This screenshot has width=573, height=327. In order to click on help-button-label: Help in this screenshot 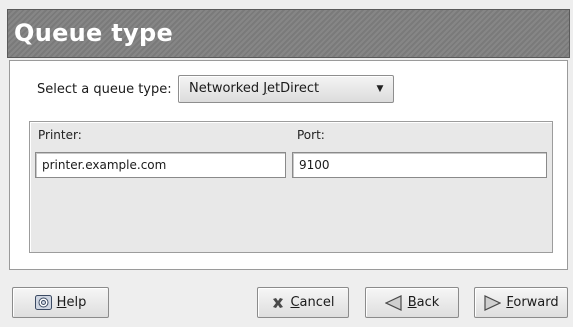, I will do `click(71, 302)`.